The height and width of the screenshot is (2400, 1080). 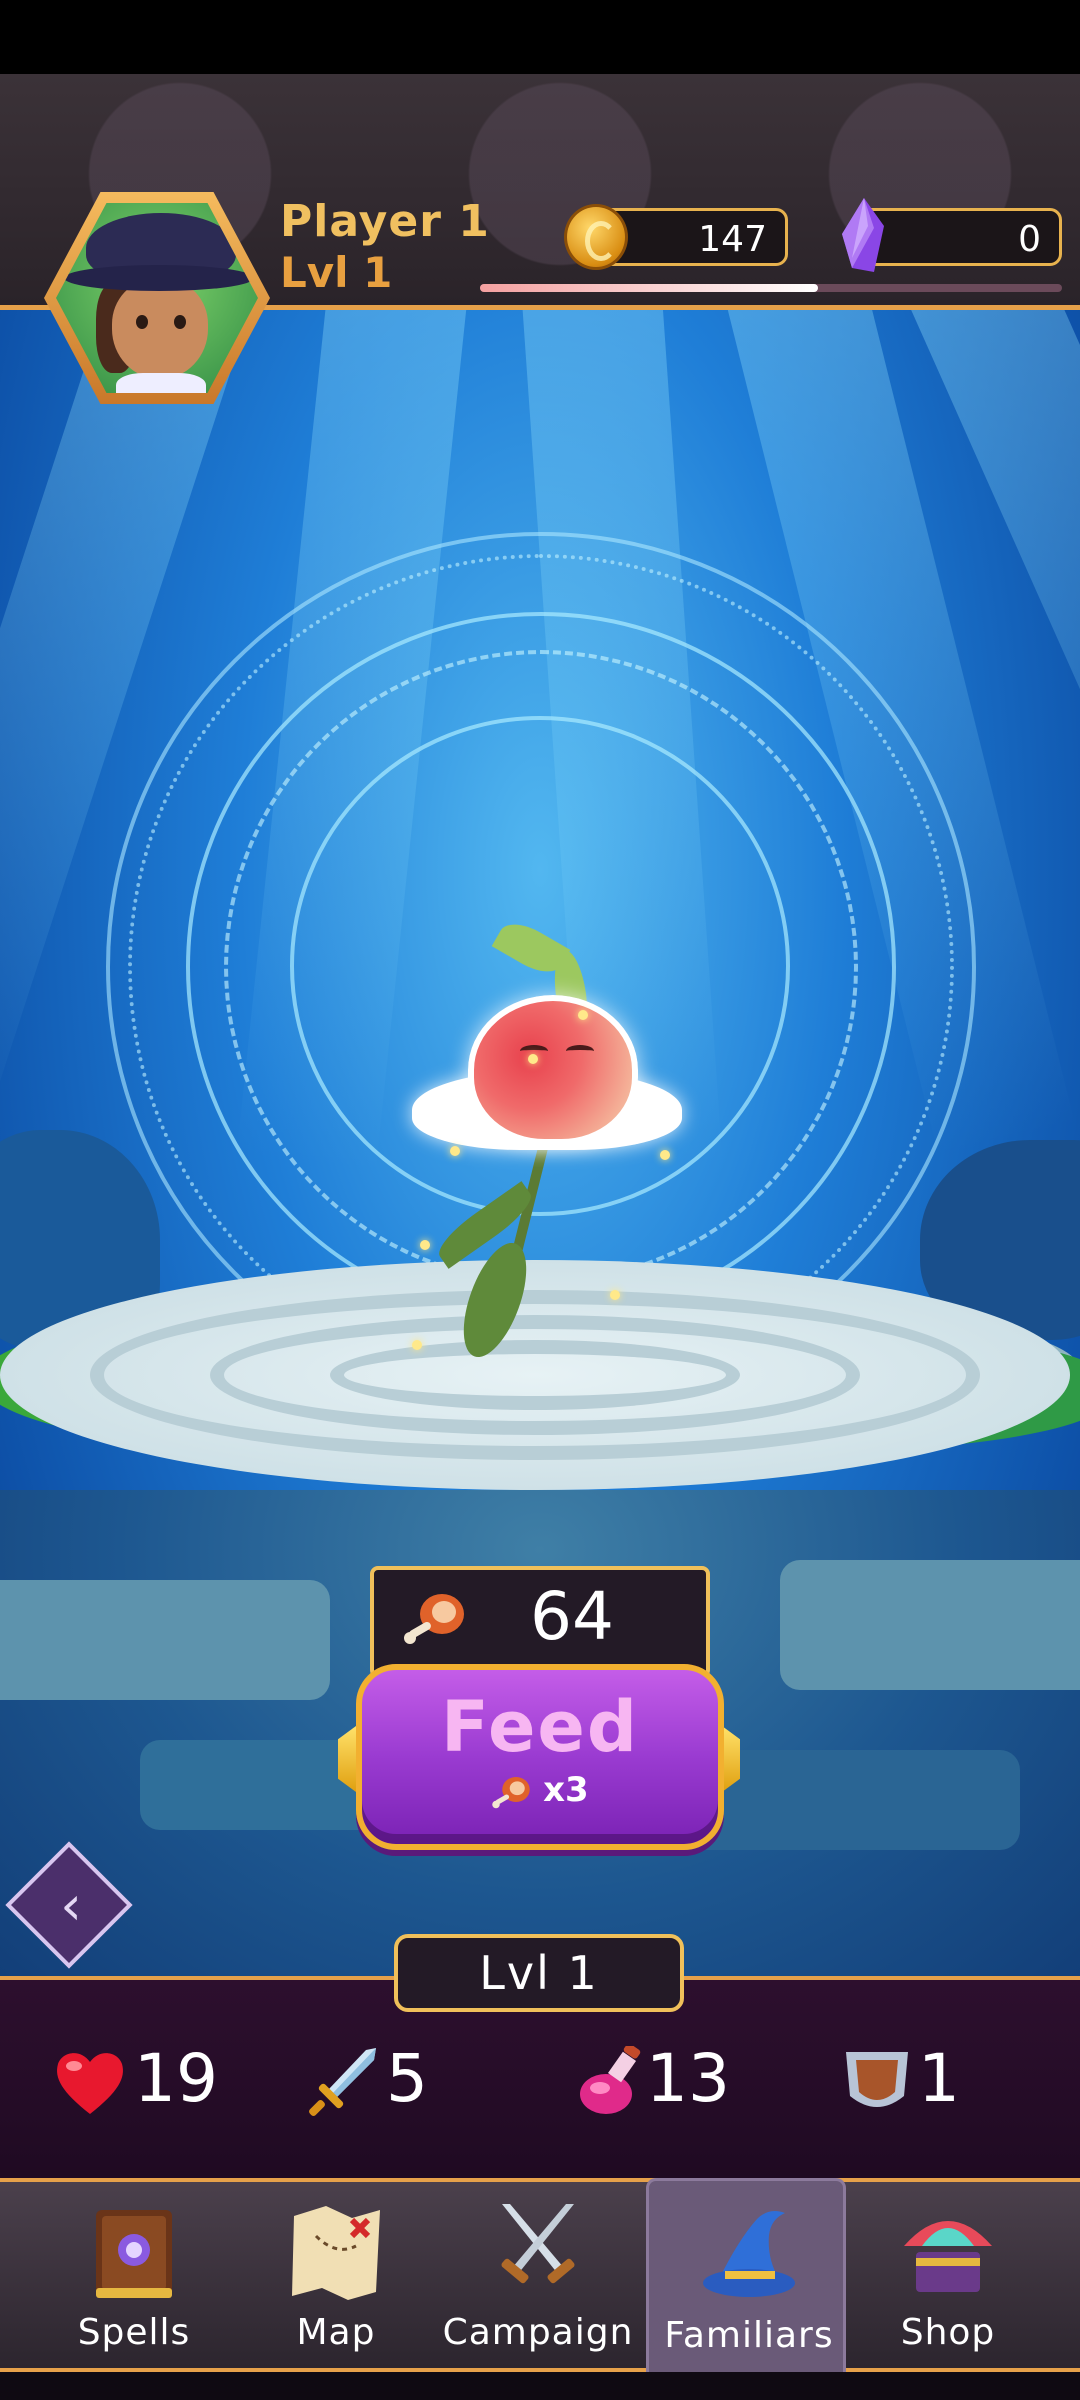 What do you see at coordinates (749, 2254) in the screenshot?
I see `wizard-hat-icon` at bounding box center [749, 2254].